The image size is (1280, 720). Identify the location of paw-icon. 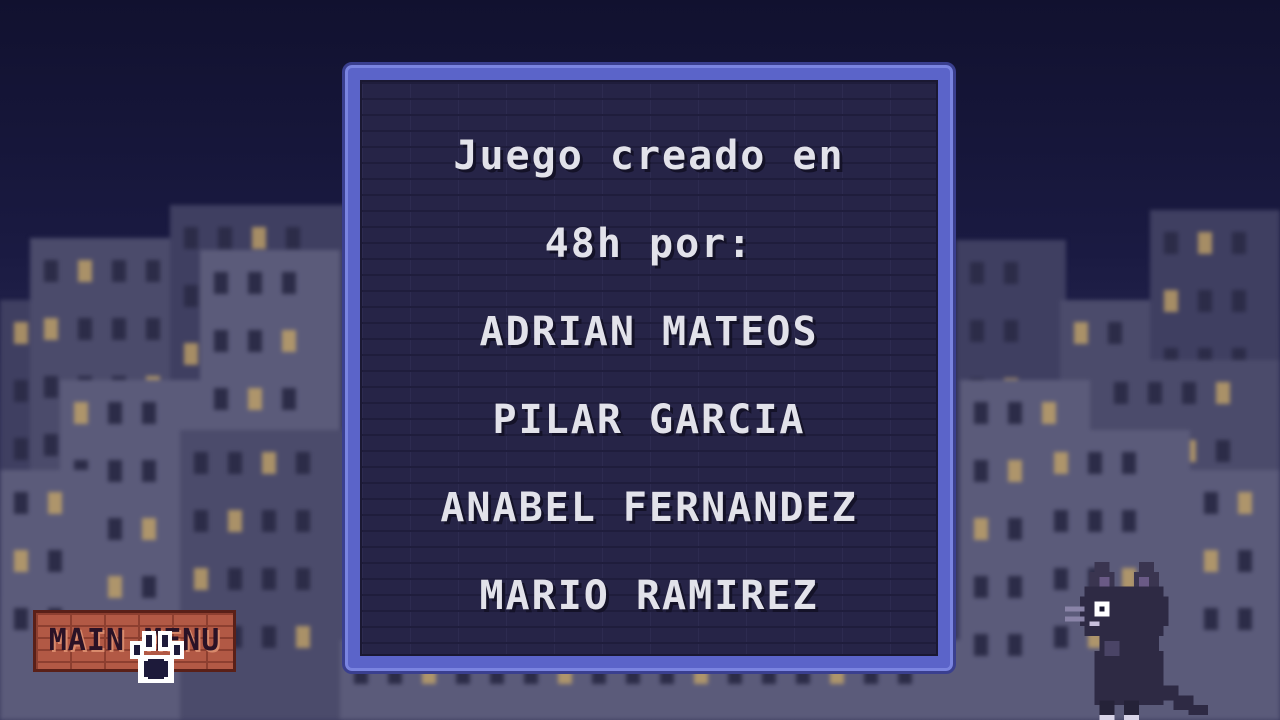
(157, 657).